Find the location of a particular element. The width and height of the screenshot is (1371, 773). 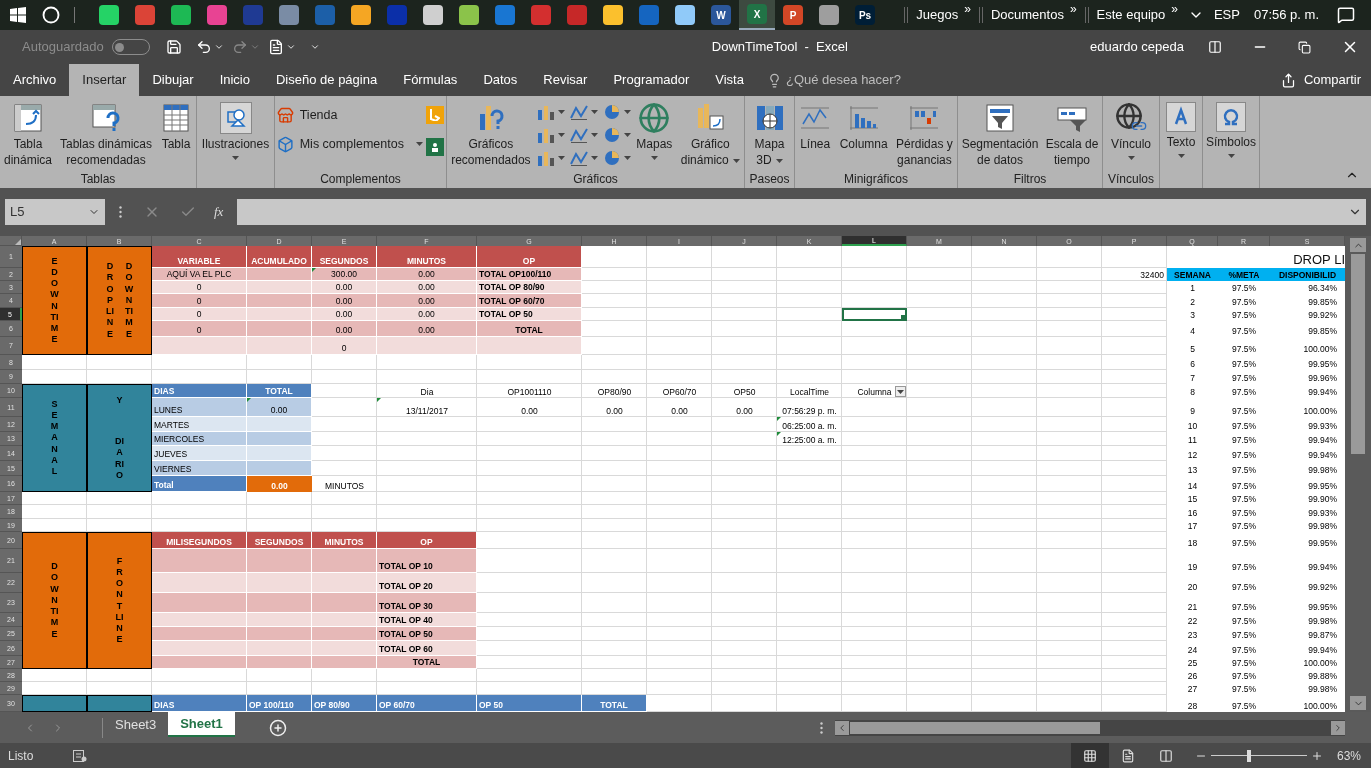

customize-toolbar-icon is located at coordinates (314, 47).